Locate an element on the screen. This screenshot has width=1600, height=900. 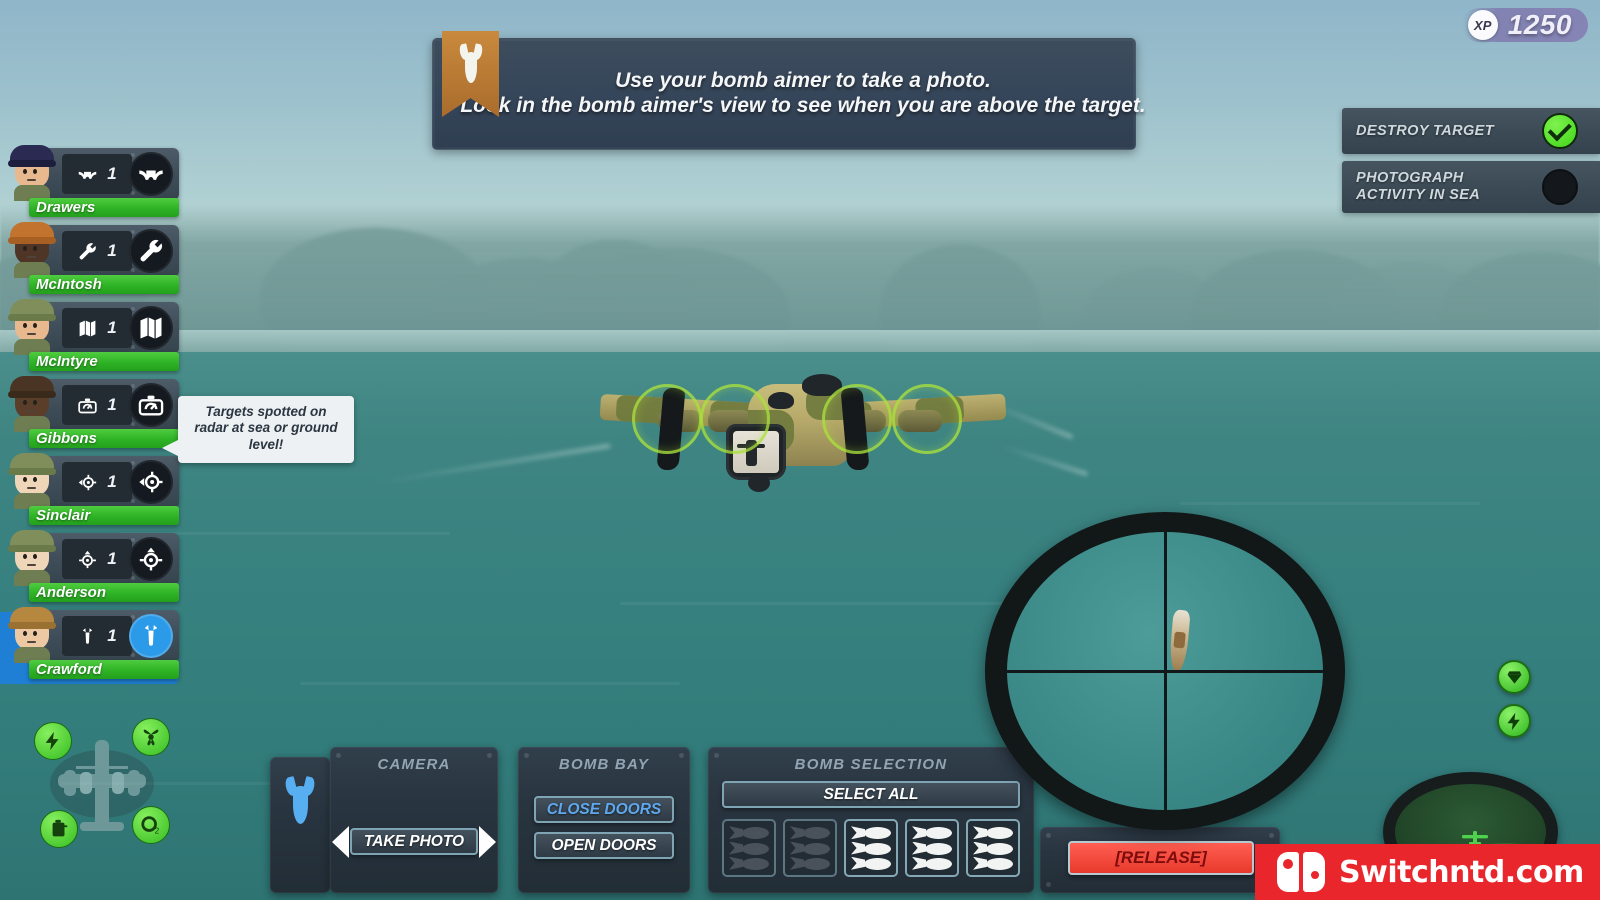
open-doors-button: OPEN DOORS is located at coordinates (604, 845).